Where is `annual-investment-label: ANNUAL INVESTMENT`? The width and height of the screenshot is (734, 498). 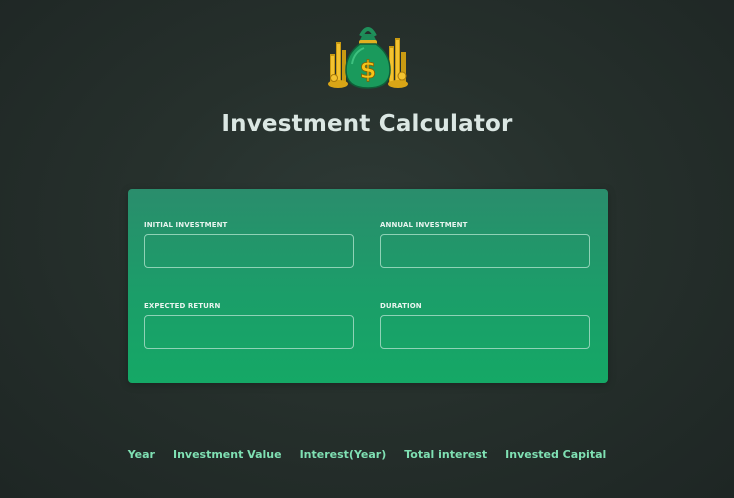
annual-investment-label: ANNUAL INVESTMENT is located at coordinates (424, 225).